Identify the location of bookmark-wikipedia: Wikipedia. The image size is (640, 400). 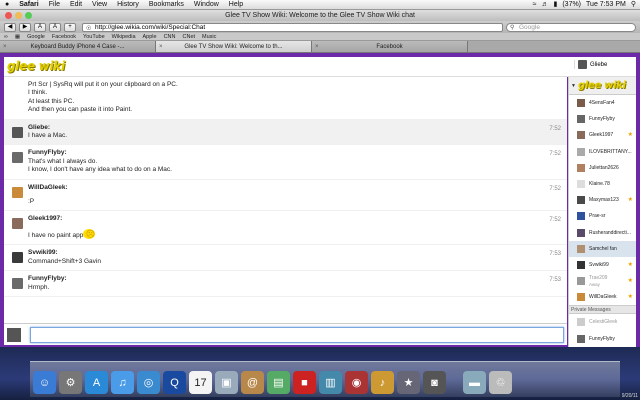
(124, 36).